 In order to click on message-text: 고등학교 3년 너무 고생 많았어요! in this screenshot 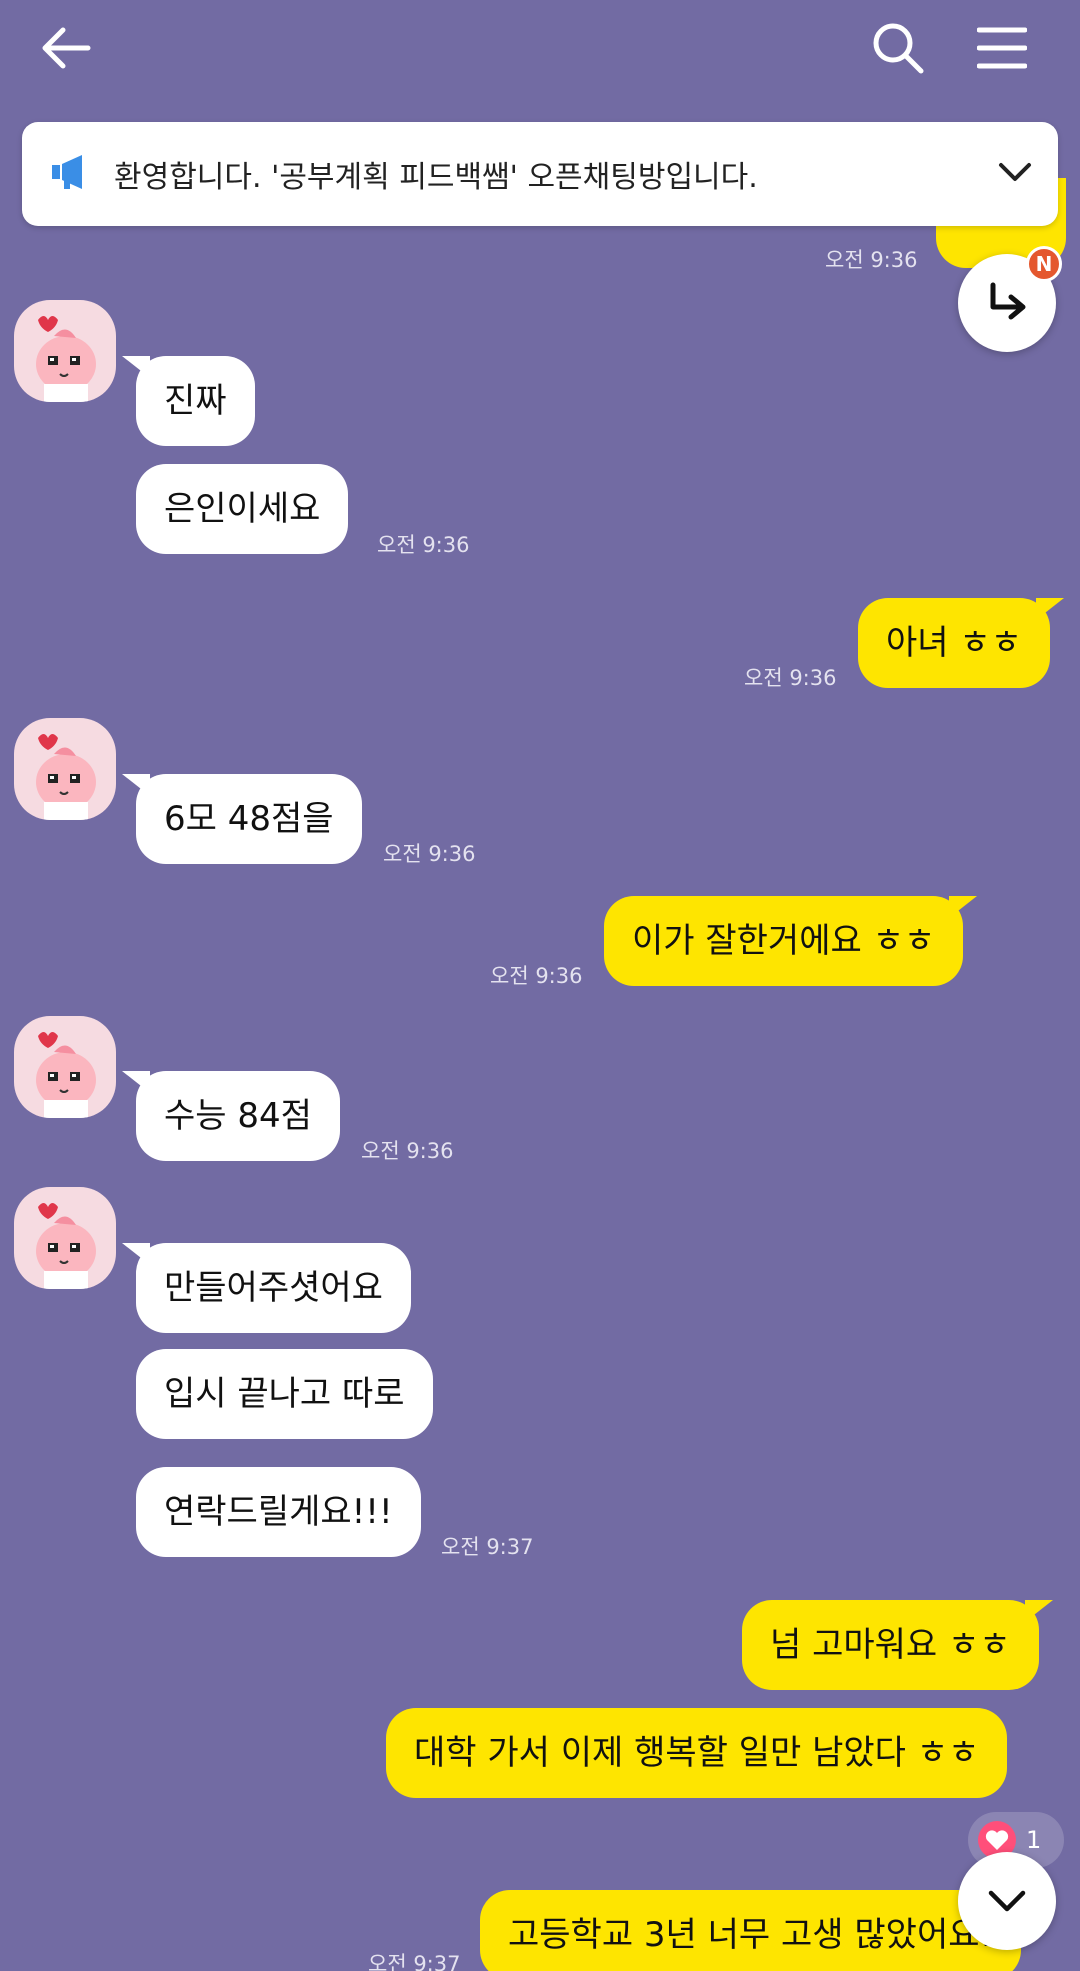, I will do `click(751, 1935)`.